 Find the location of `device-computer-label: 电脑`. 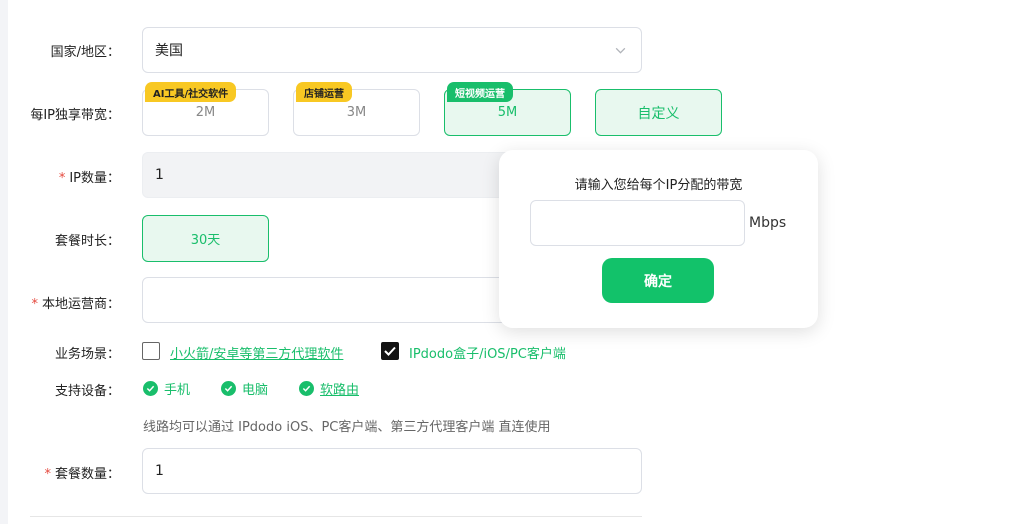

device-computer-label: 电脑 is located at coordinates (255, 390).